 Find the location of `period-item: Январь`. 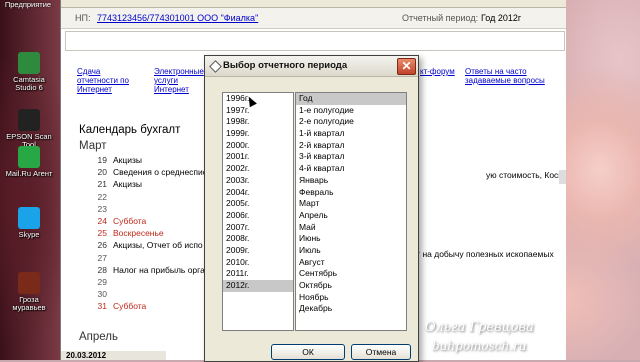

period-item: Январь is located at coordinates (351, 181).